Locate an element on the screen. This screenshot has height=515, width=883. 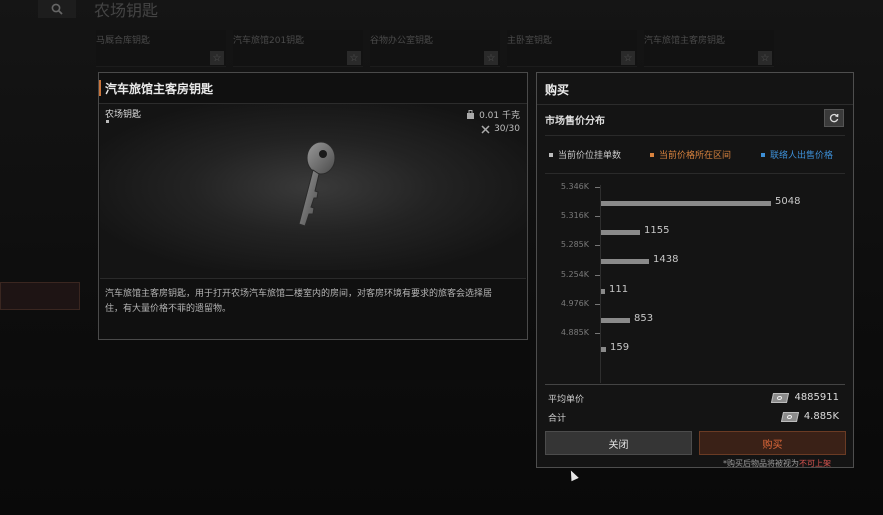
legend-item-contact-price: 联络人出售价格 is located at coordinates (797, 154).